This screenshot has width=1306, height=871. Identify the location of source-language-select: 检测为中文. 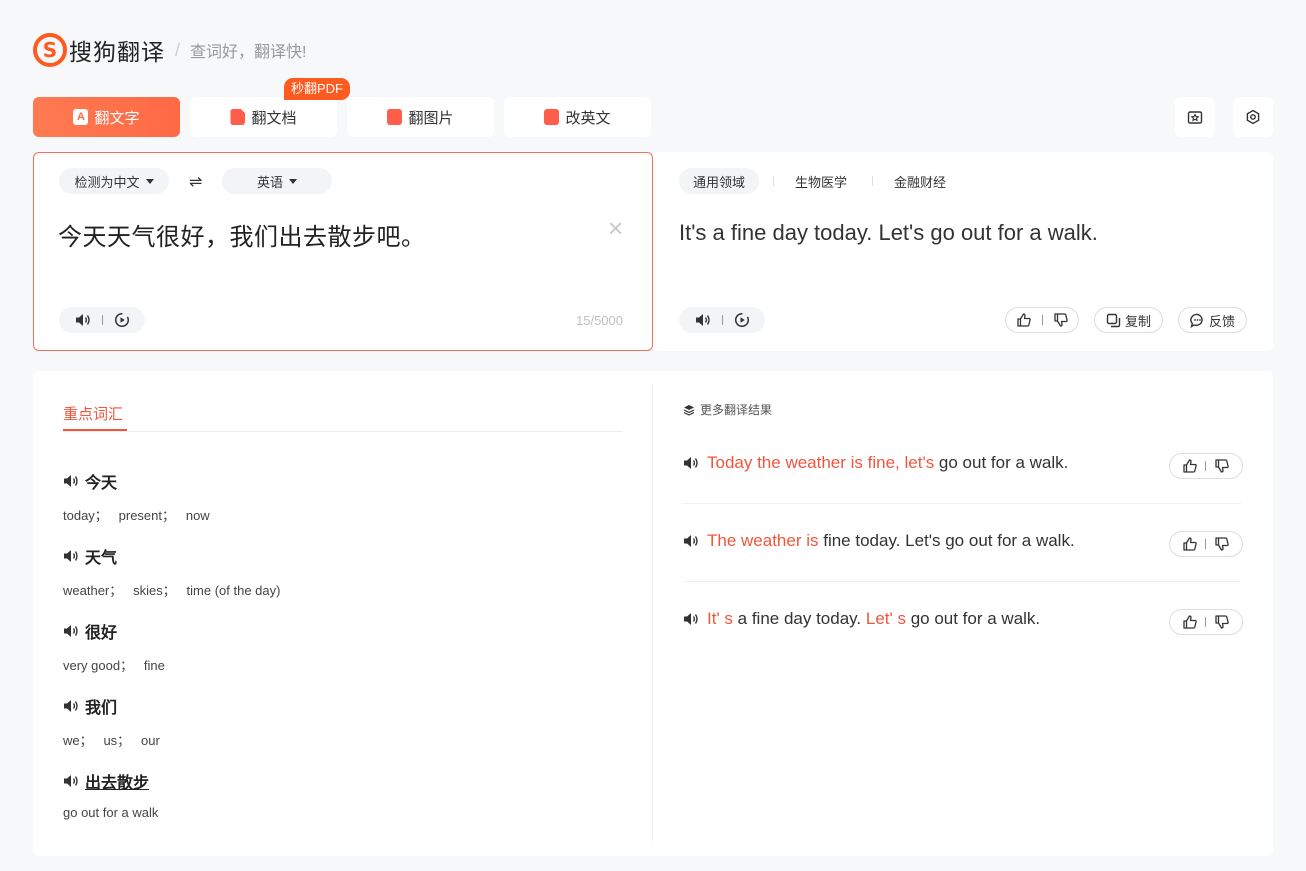
(114, 181).